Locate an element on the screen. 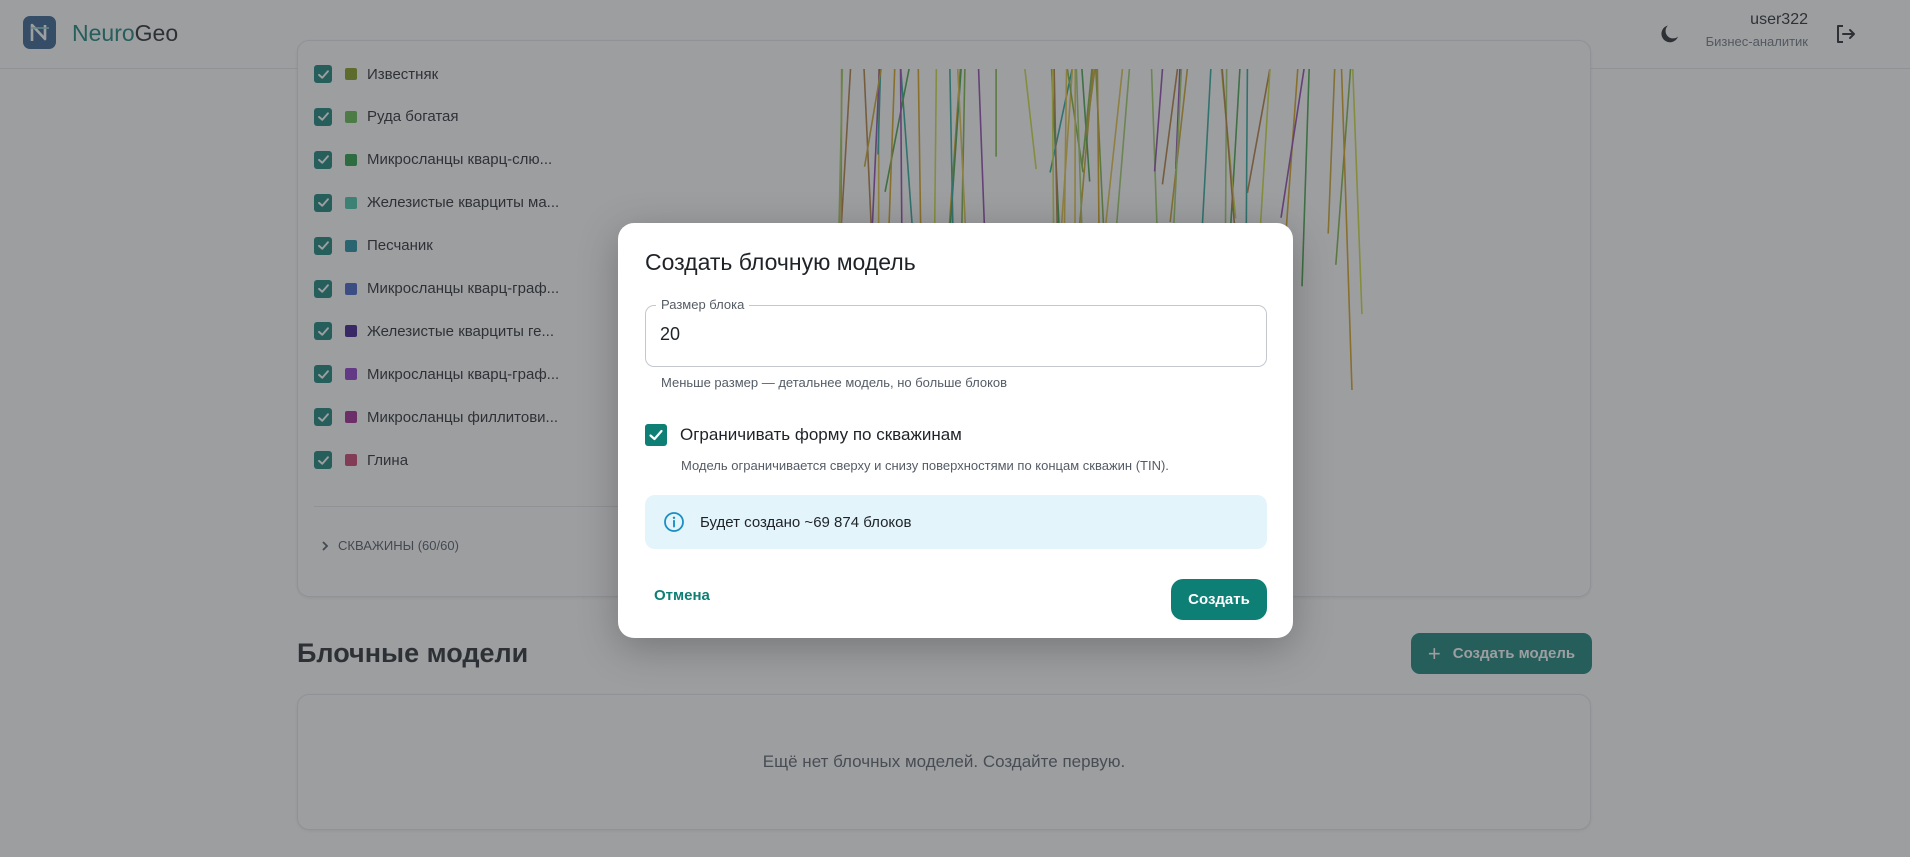 This screenshot has width=1910, height=857. info-banner: Будет создано ~69 874 блоков is located at coordinates (956, 522).